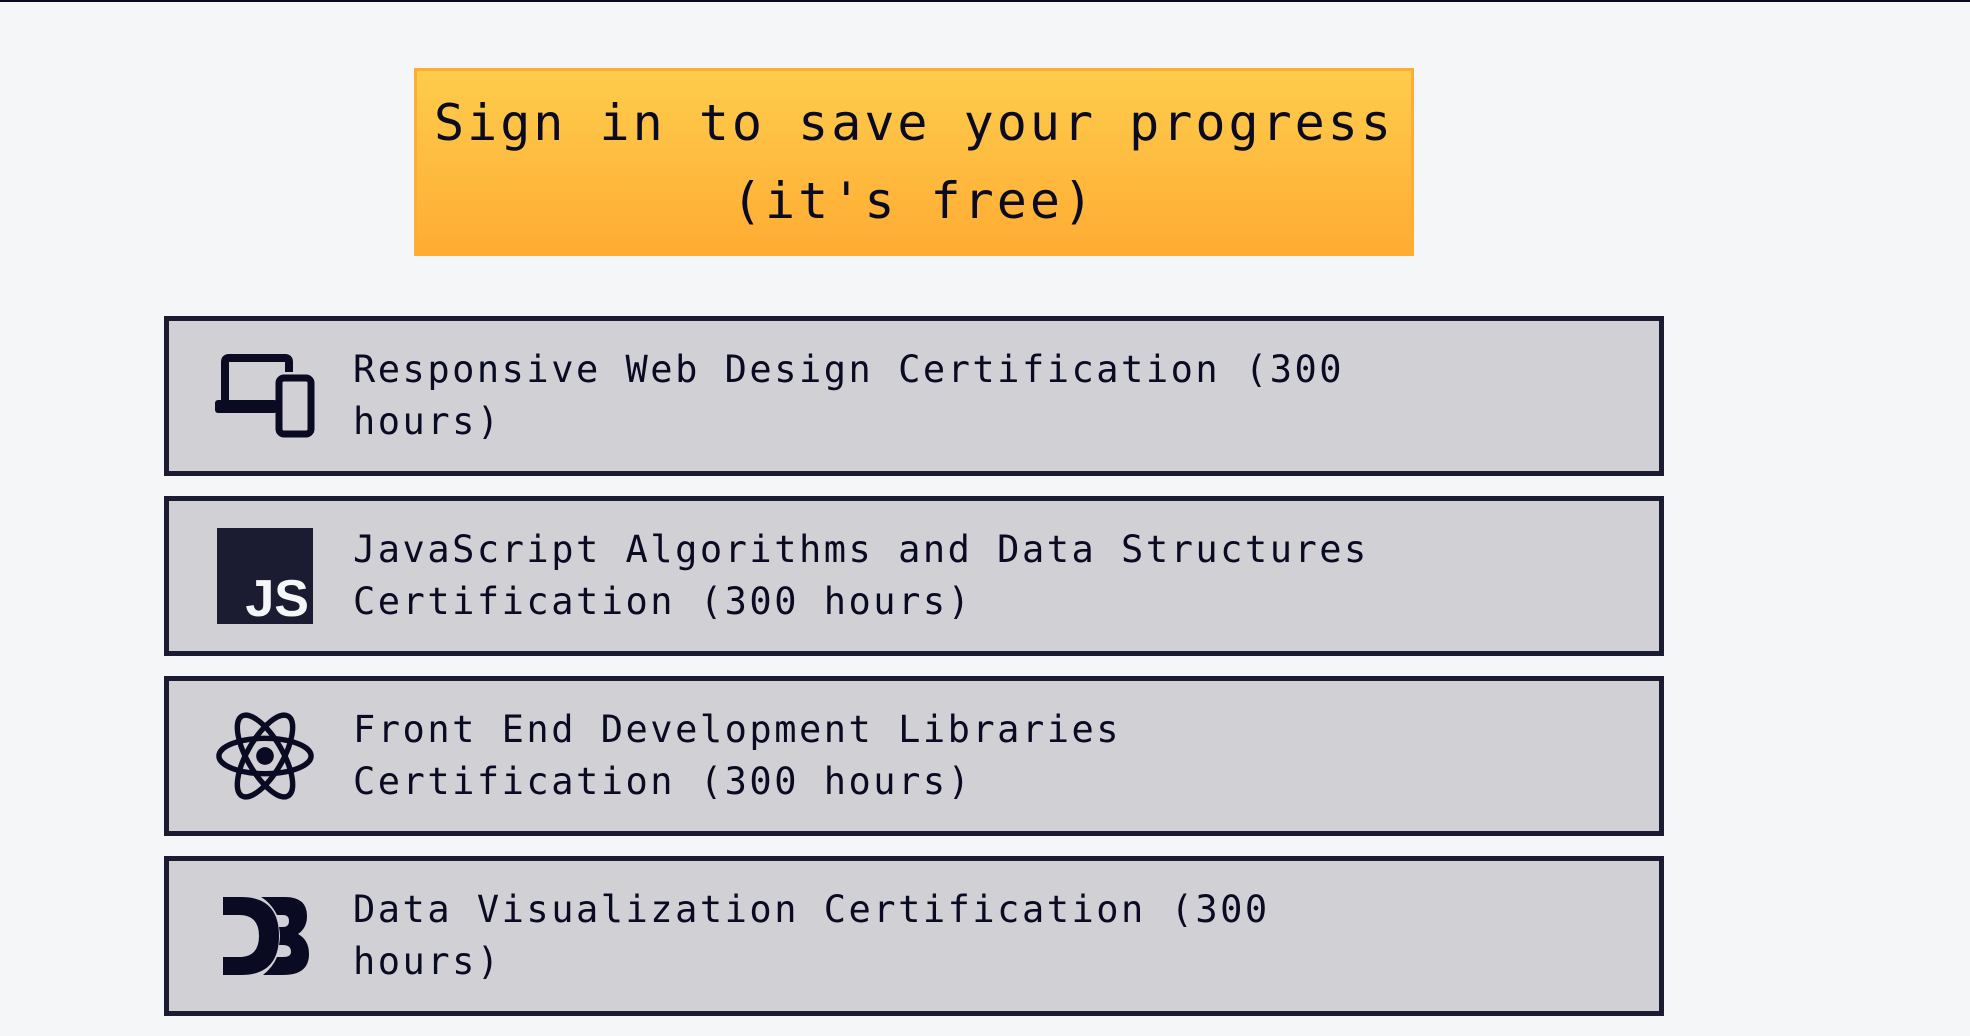 This screenshot has height=1036, width=1970. Describe the element at coordinates (277, 597) in the screenshot. I see `javascript-icon-text: JS` at that location.